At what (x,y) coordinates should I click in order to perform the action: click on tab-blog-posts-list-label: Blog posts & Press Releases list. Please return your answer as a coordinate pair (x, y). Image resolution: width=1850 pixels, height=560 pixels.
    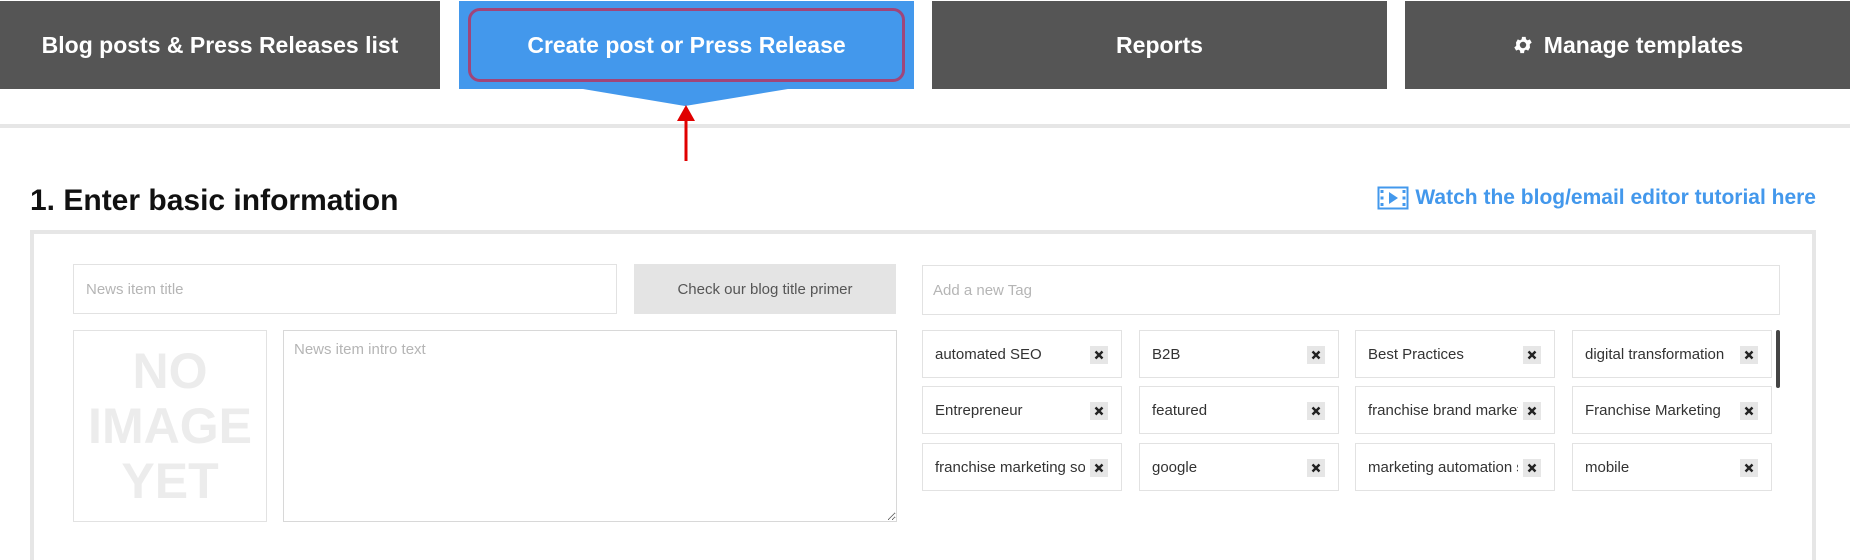
    Looking at the image, I should click on (220, 44).